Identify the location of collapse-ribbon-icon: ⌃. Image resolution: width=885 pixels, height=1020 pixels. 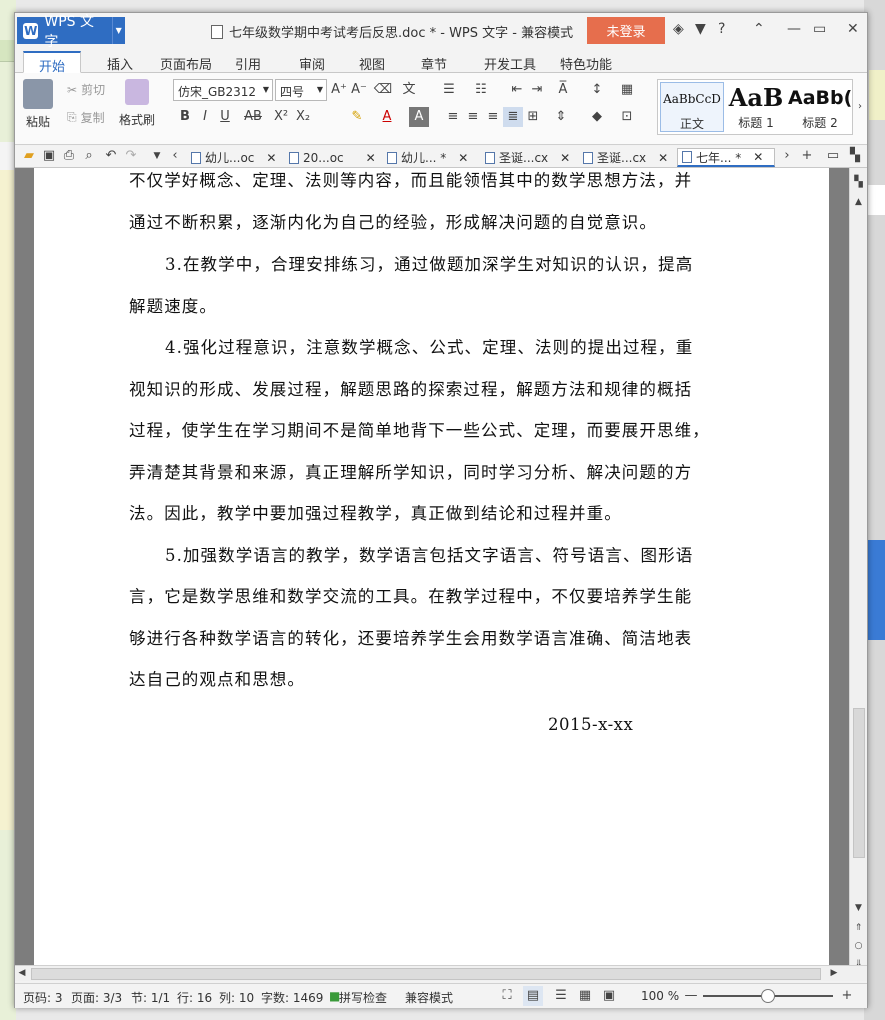
(759, 29).